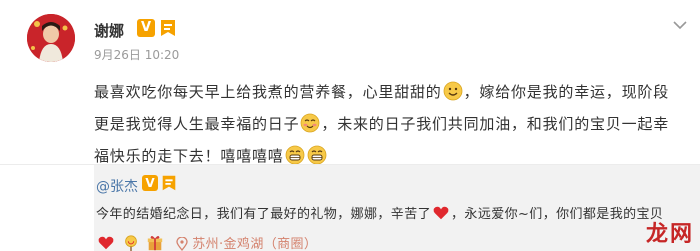 The image size is (700, 251). Describe the element at coordinates (268, 92) in the screenshot. I see `post-text-segment: 最喜欢吃你每天早上给我煮的营养餐，心里甜甜的` at that location.